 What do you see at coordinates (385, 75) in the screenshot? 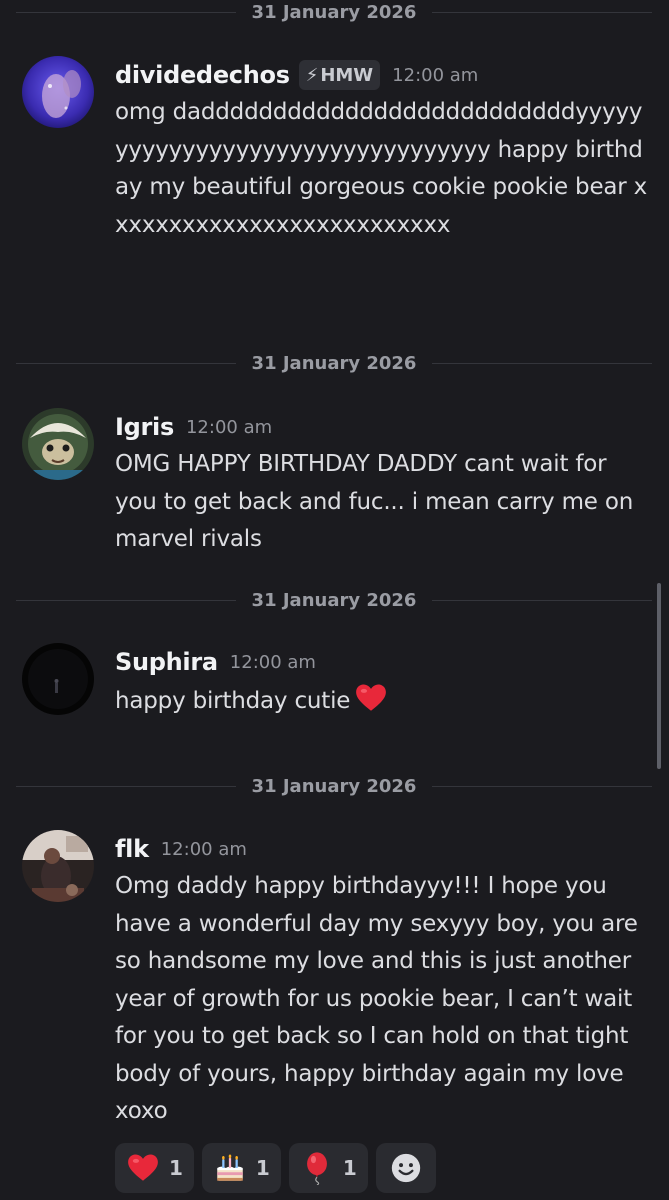
I see `message-header: dividedechos ⚡︎ HMW 12:00 am` at bounding box center [385, 75].